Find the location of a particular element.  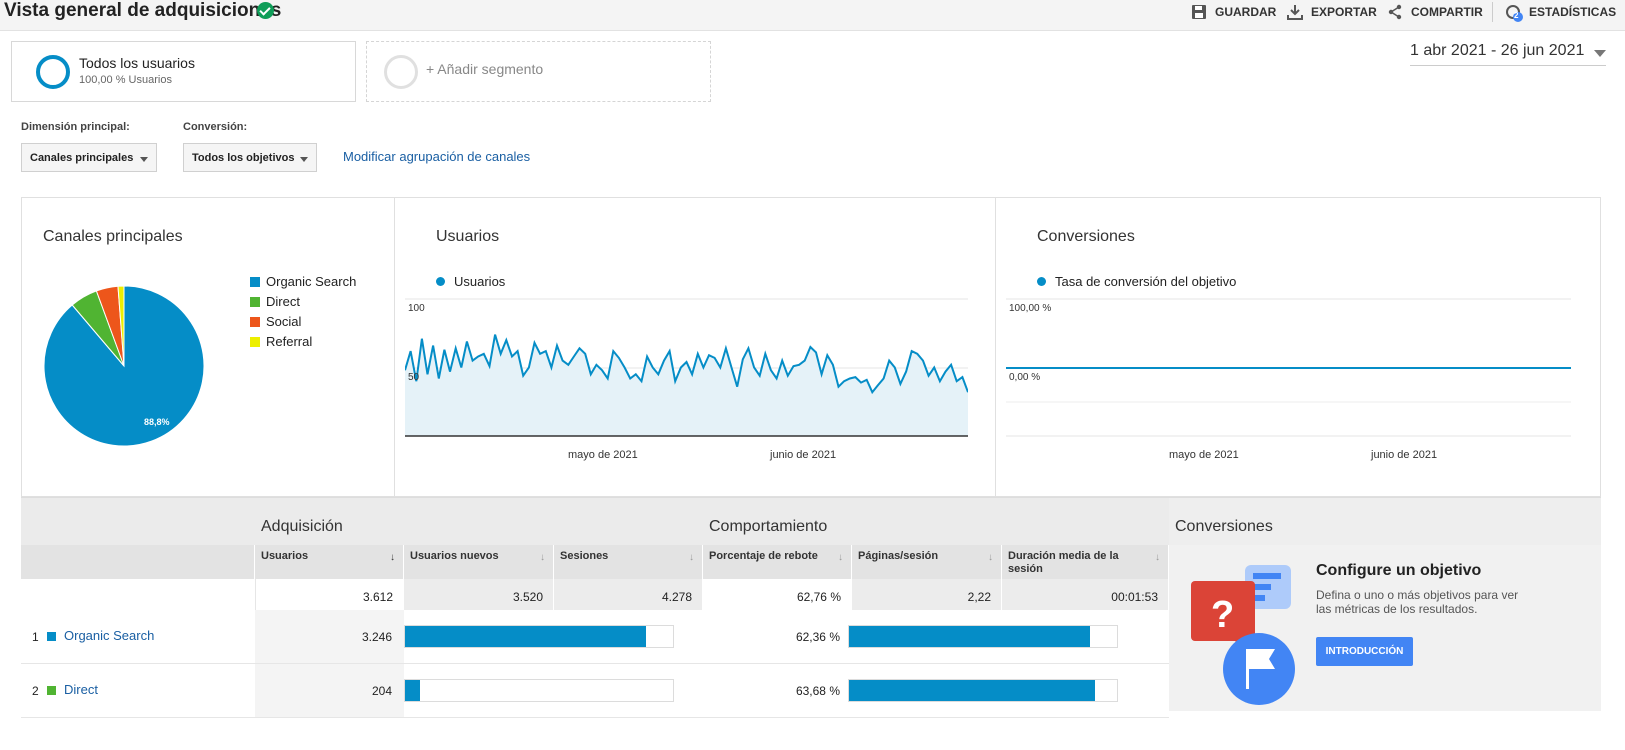

legend-label: Tasa de conversión del objetivo is located at coordinates (1146, 281).